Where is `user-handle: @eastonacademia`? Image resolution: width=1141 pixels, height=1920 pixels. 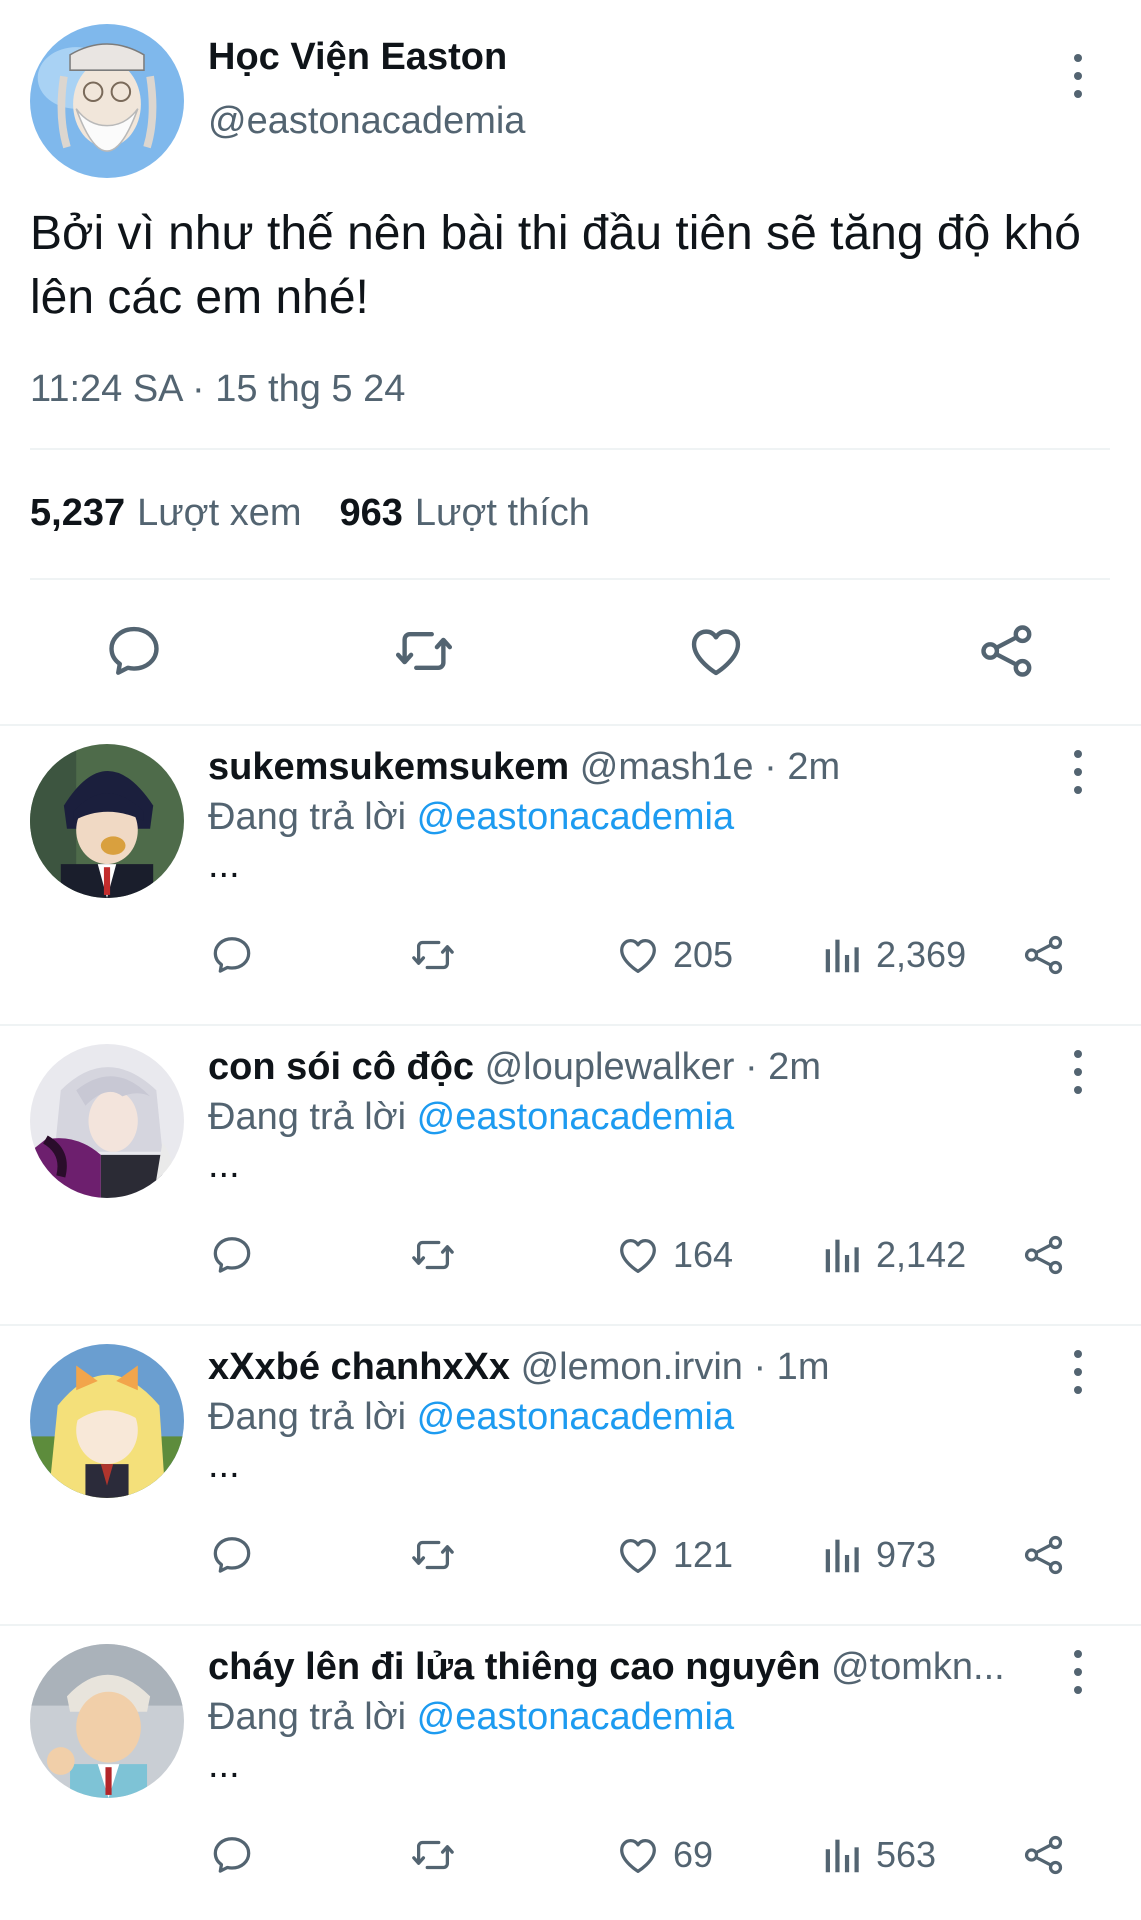
user-handle: @eastonacademia is located at coordinates (366, 121).